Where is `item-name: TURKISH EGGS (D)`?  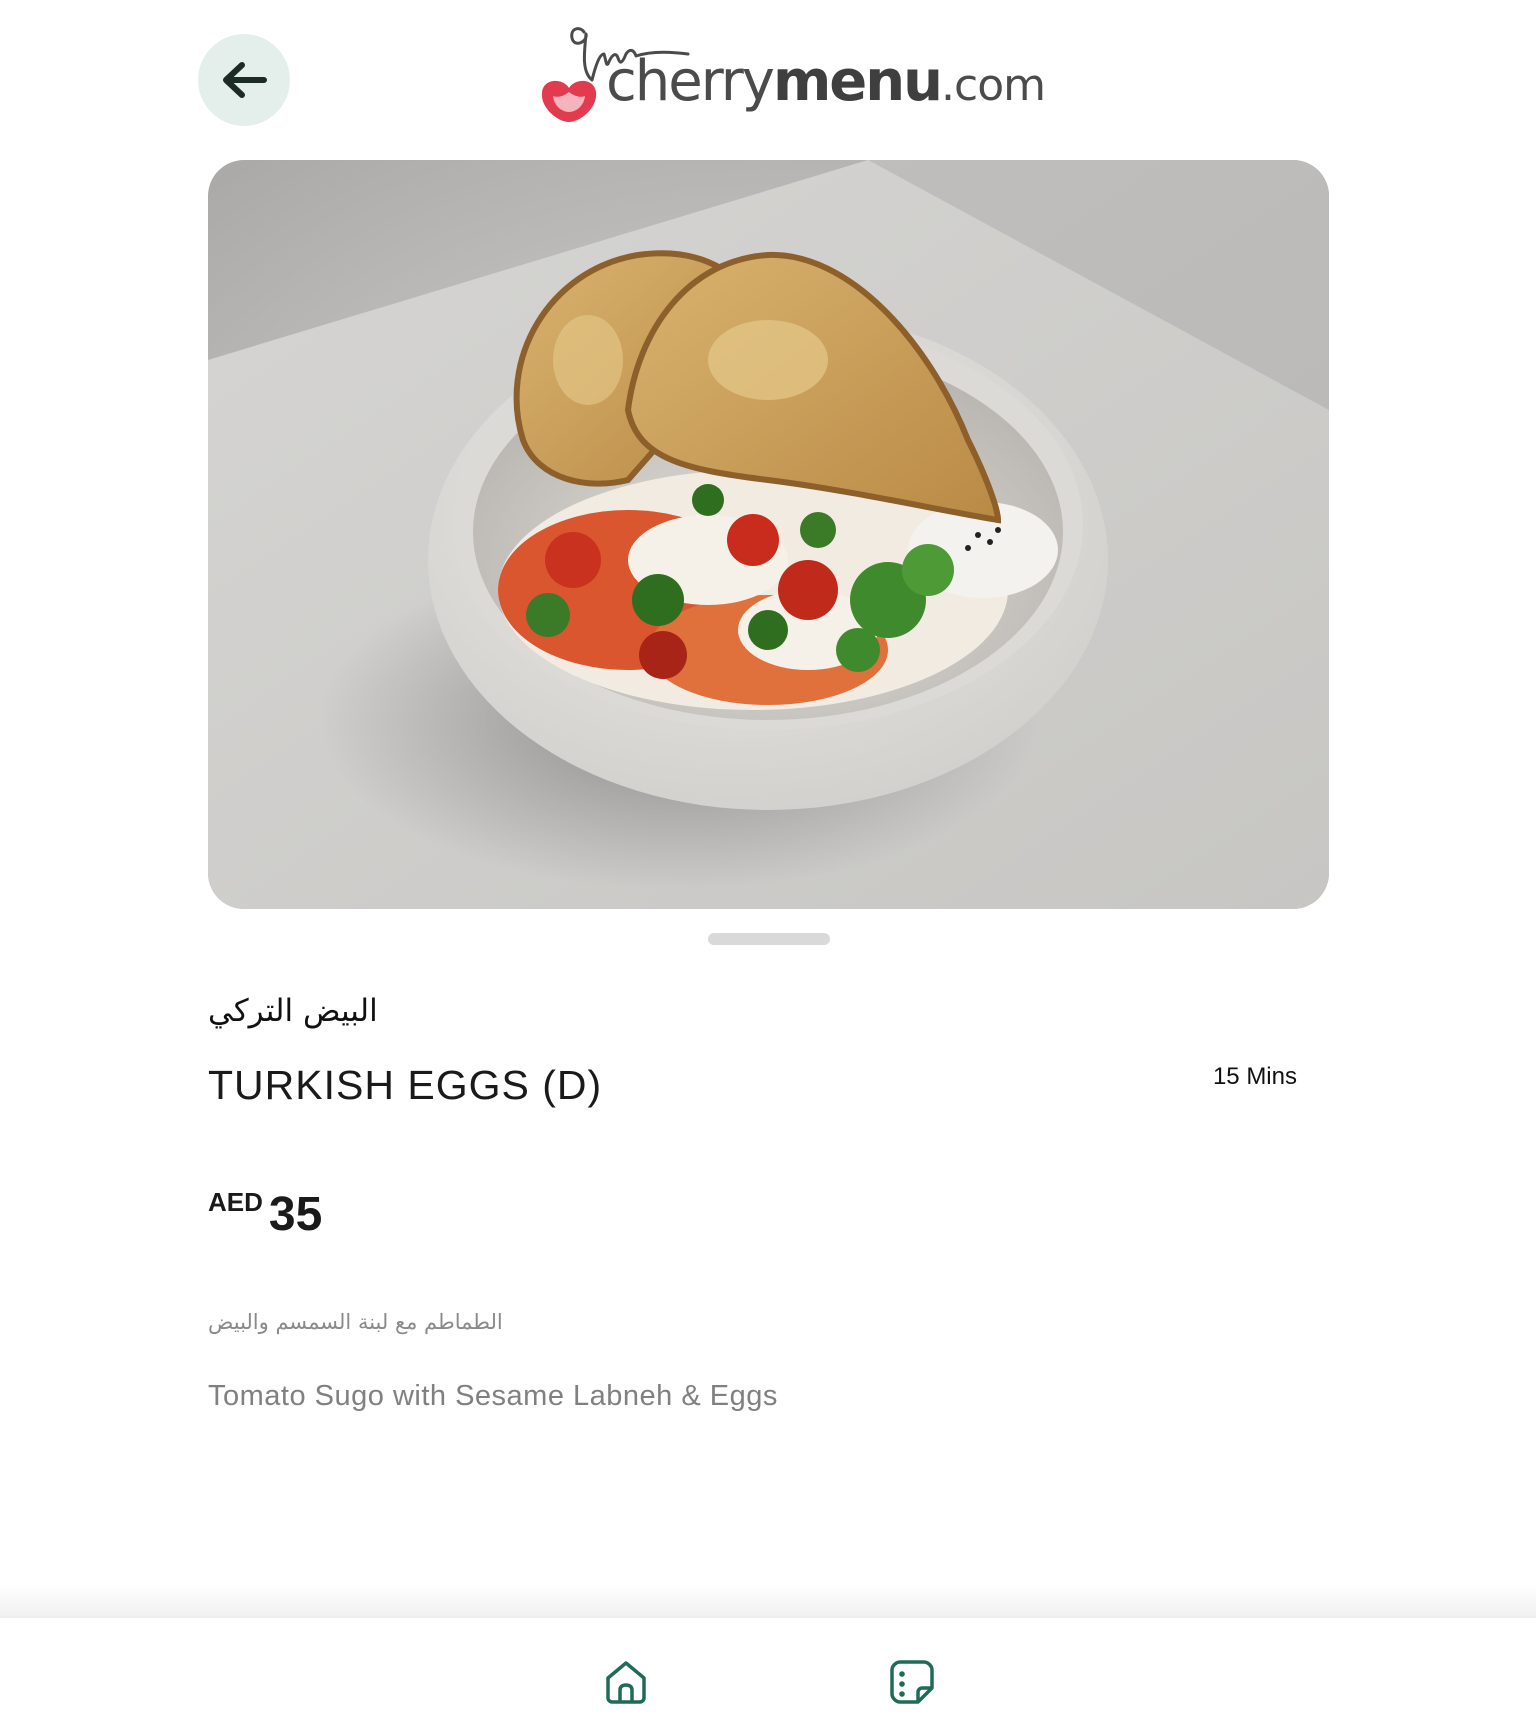 item-name: TURKISH EGGS (D) is located at coordinates (405, 1085).